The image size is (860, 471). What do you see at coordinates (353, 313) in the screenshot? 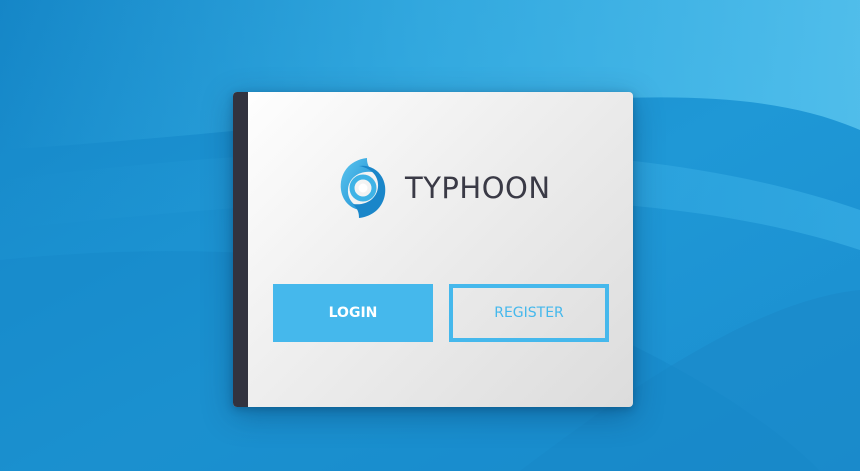
I see `login-button: LOGIN` at bounding box center [353, 313].